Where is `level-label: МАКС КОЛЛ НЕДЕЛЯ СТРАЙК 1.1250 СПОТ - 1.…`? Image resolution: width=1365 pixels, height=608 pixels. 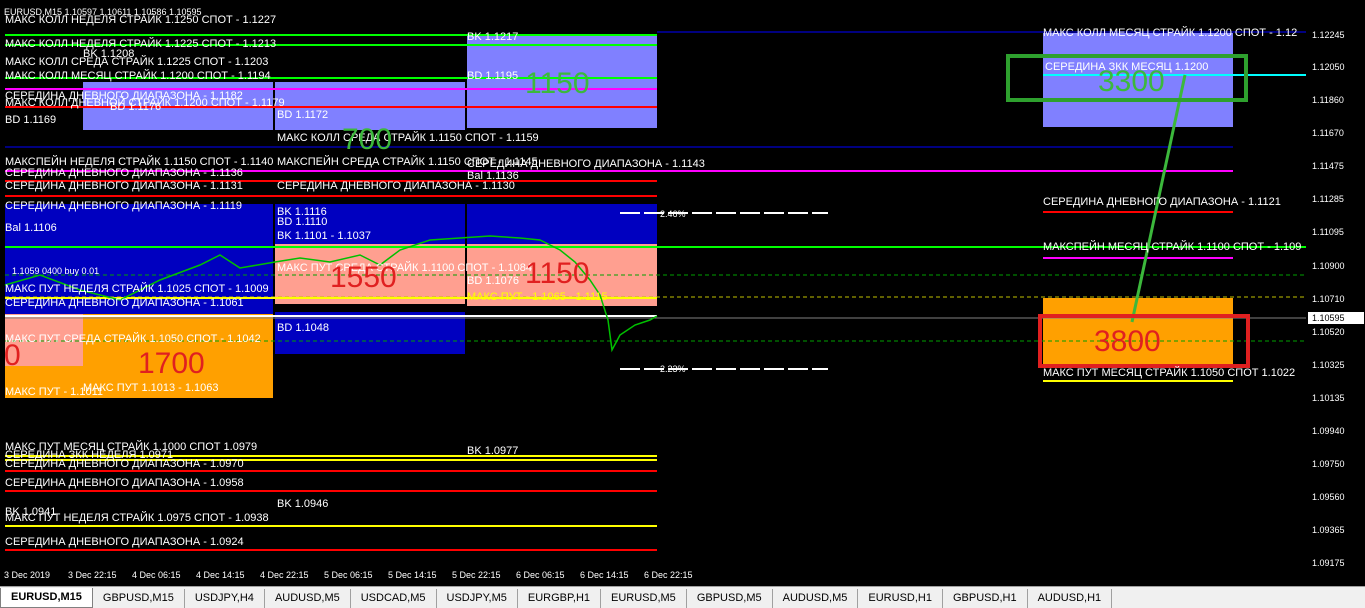 level-label: МАКС КОЛЛ НЕДЕЛЯ СТРАЙК 1.1250 СПОТ - 1.… is located at coordinates (141, 20).